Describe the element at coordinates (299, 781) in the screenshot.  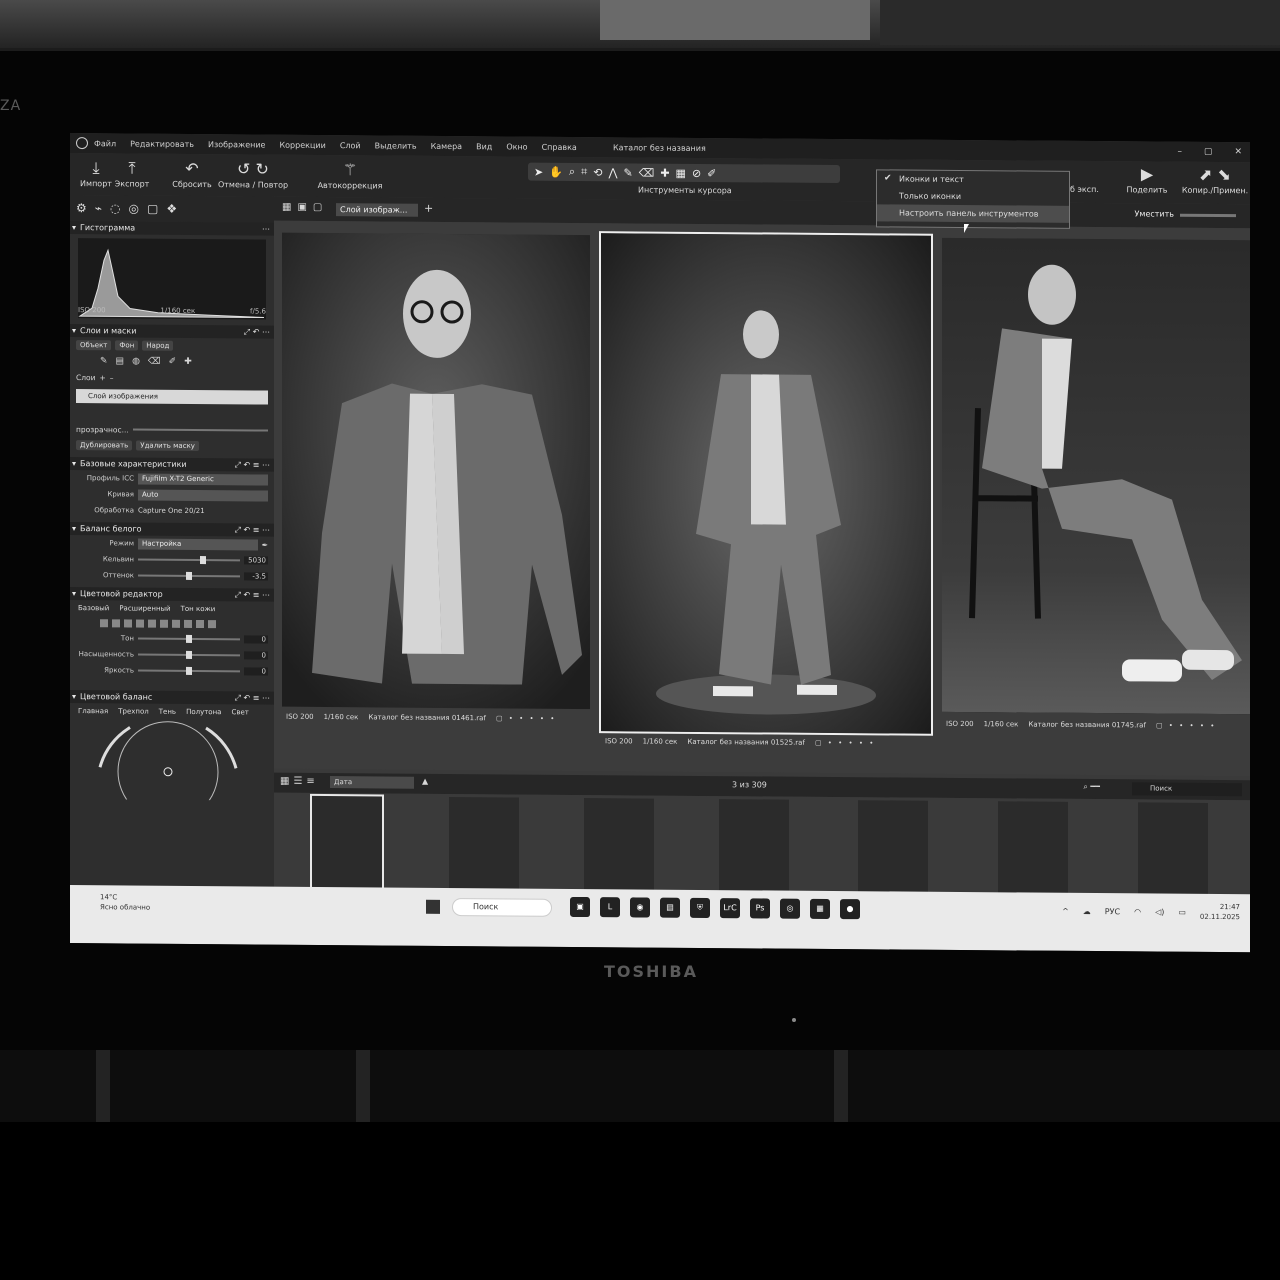
I see `browser-view-icons: ▦☰≡` at that location.